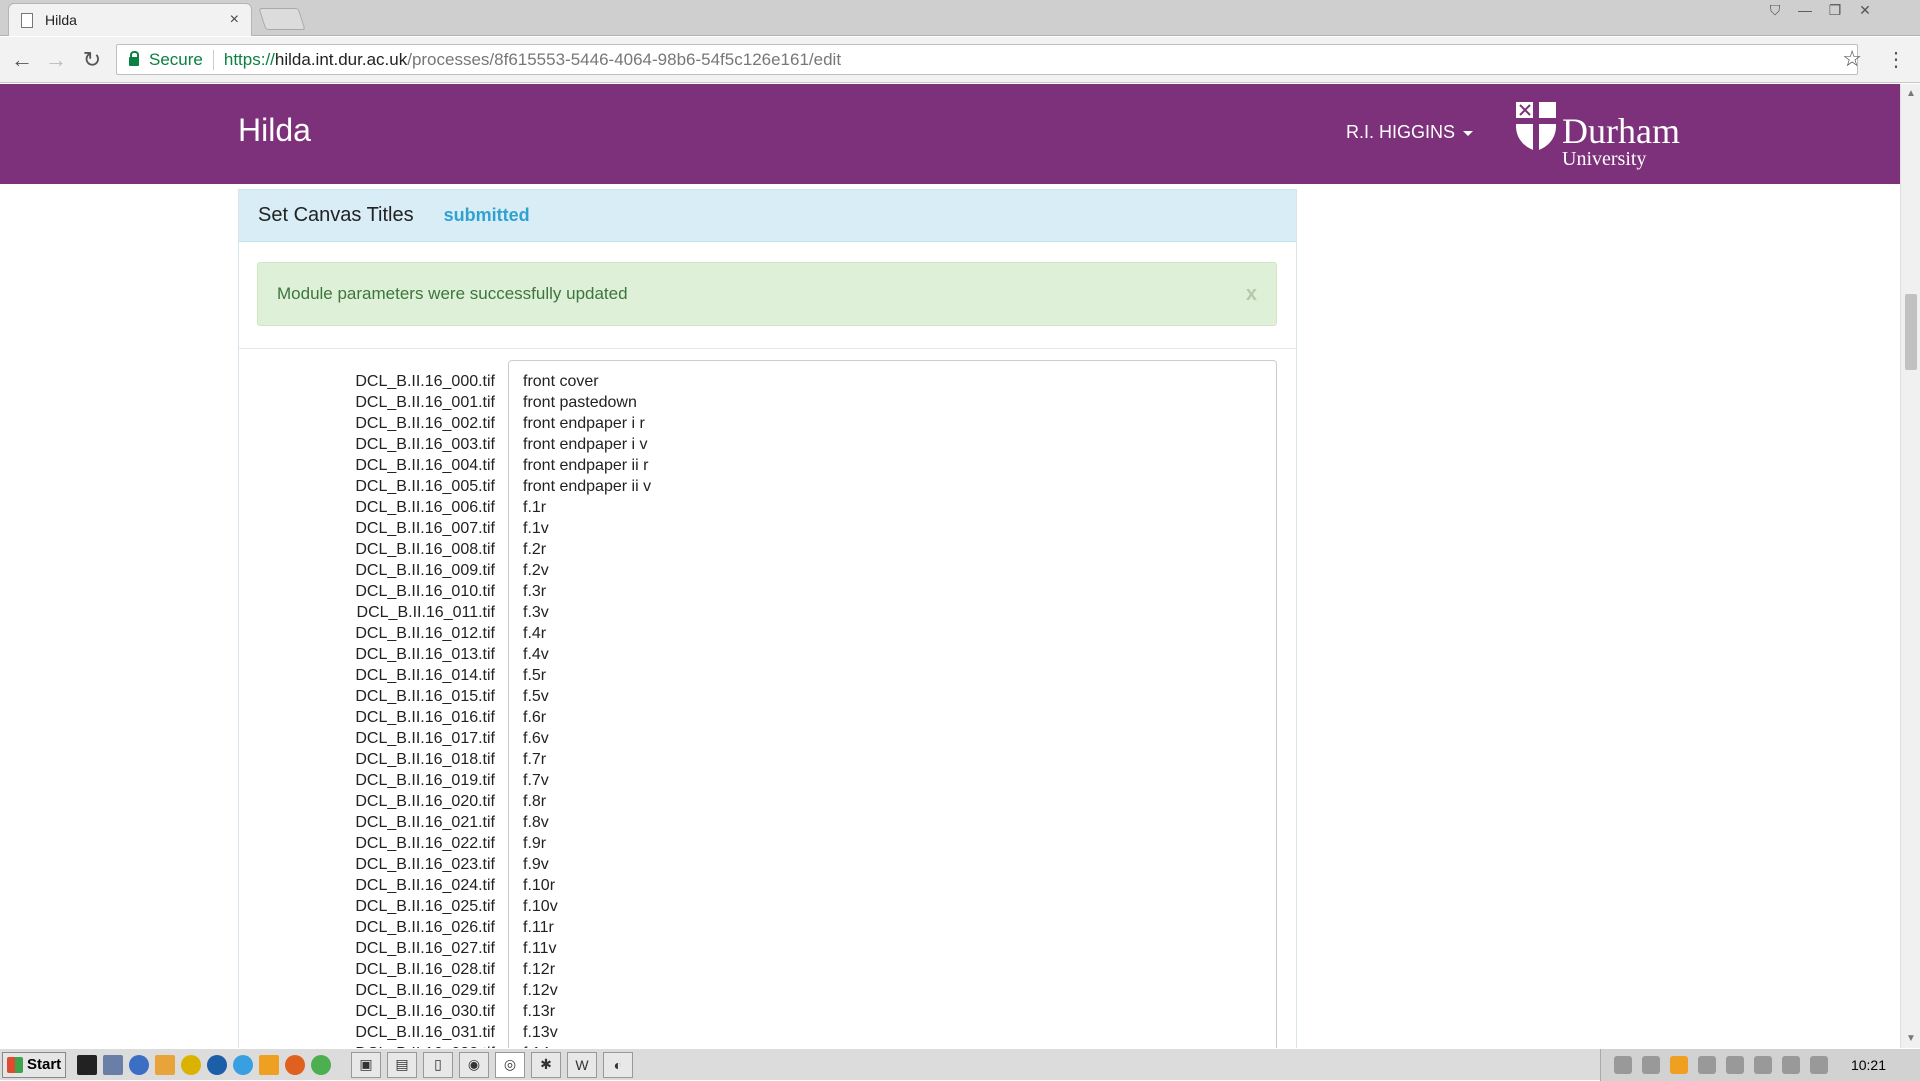 This screenshot has width=1920, height=1081. I want to click on close-tab-icon: ×, so click(234, 20).